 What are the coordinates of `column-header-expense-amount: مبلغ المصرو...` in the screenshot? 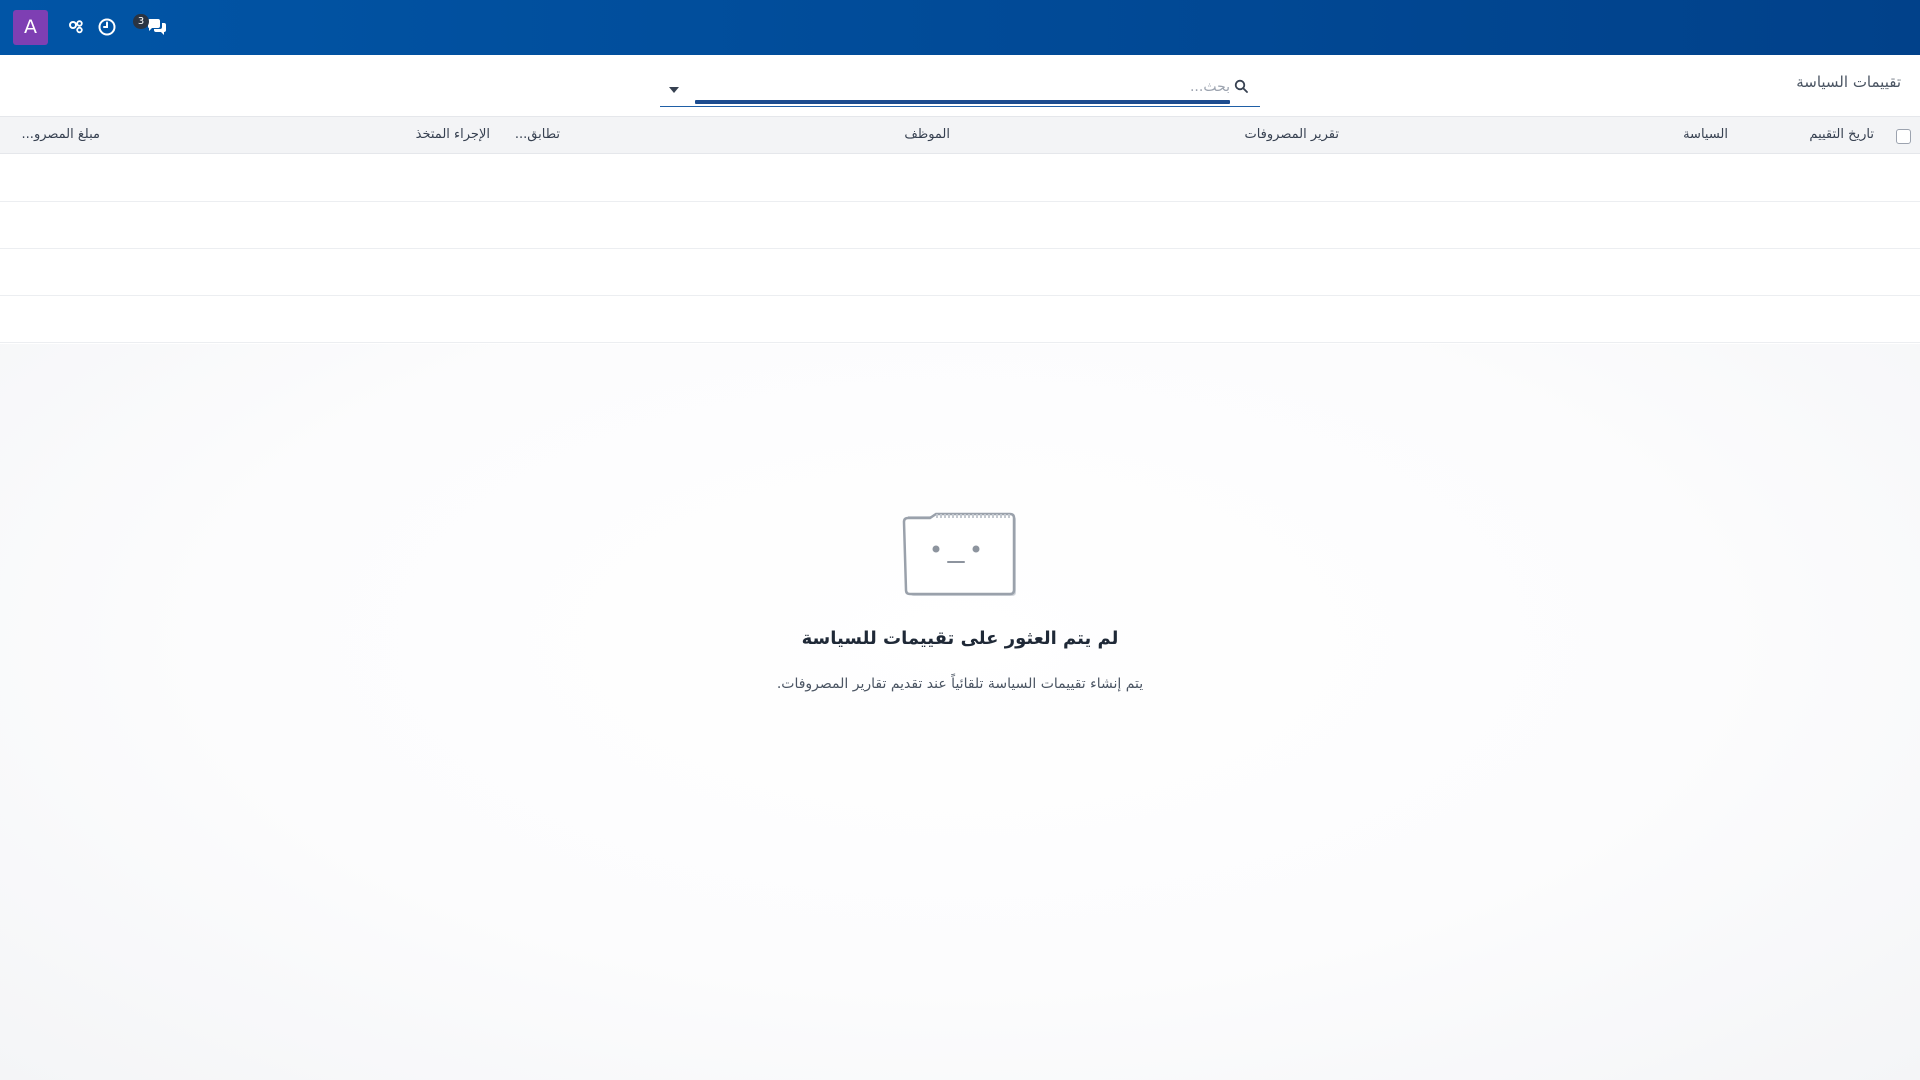 It's located at (61, 134).